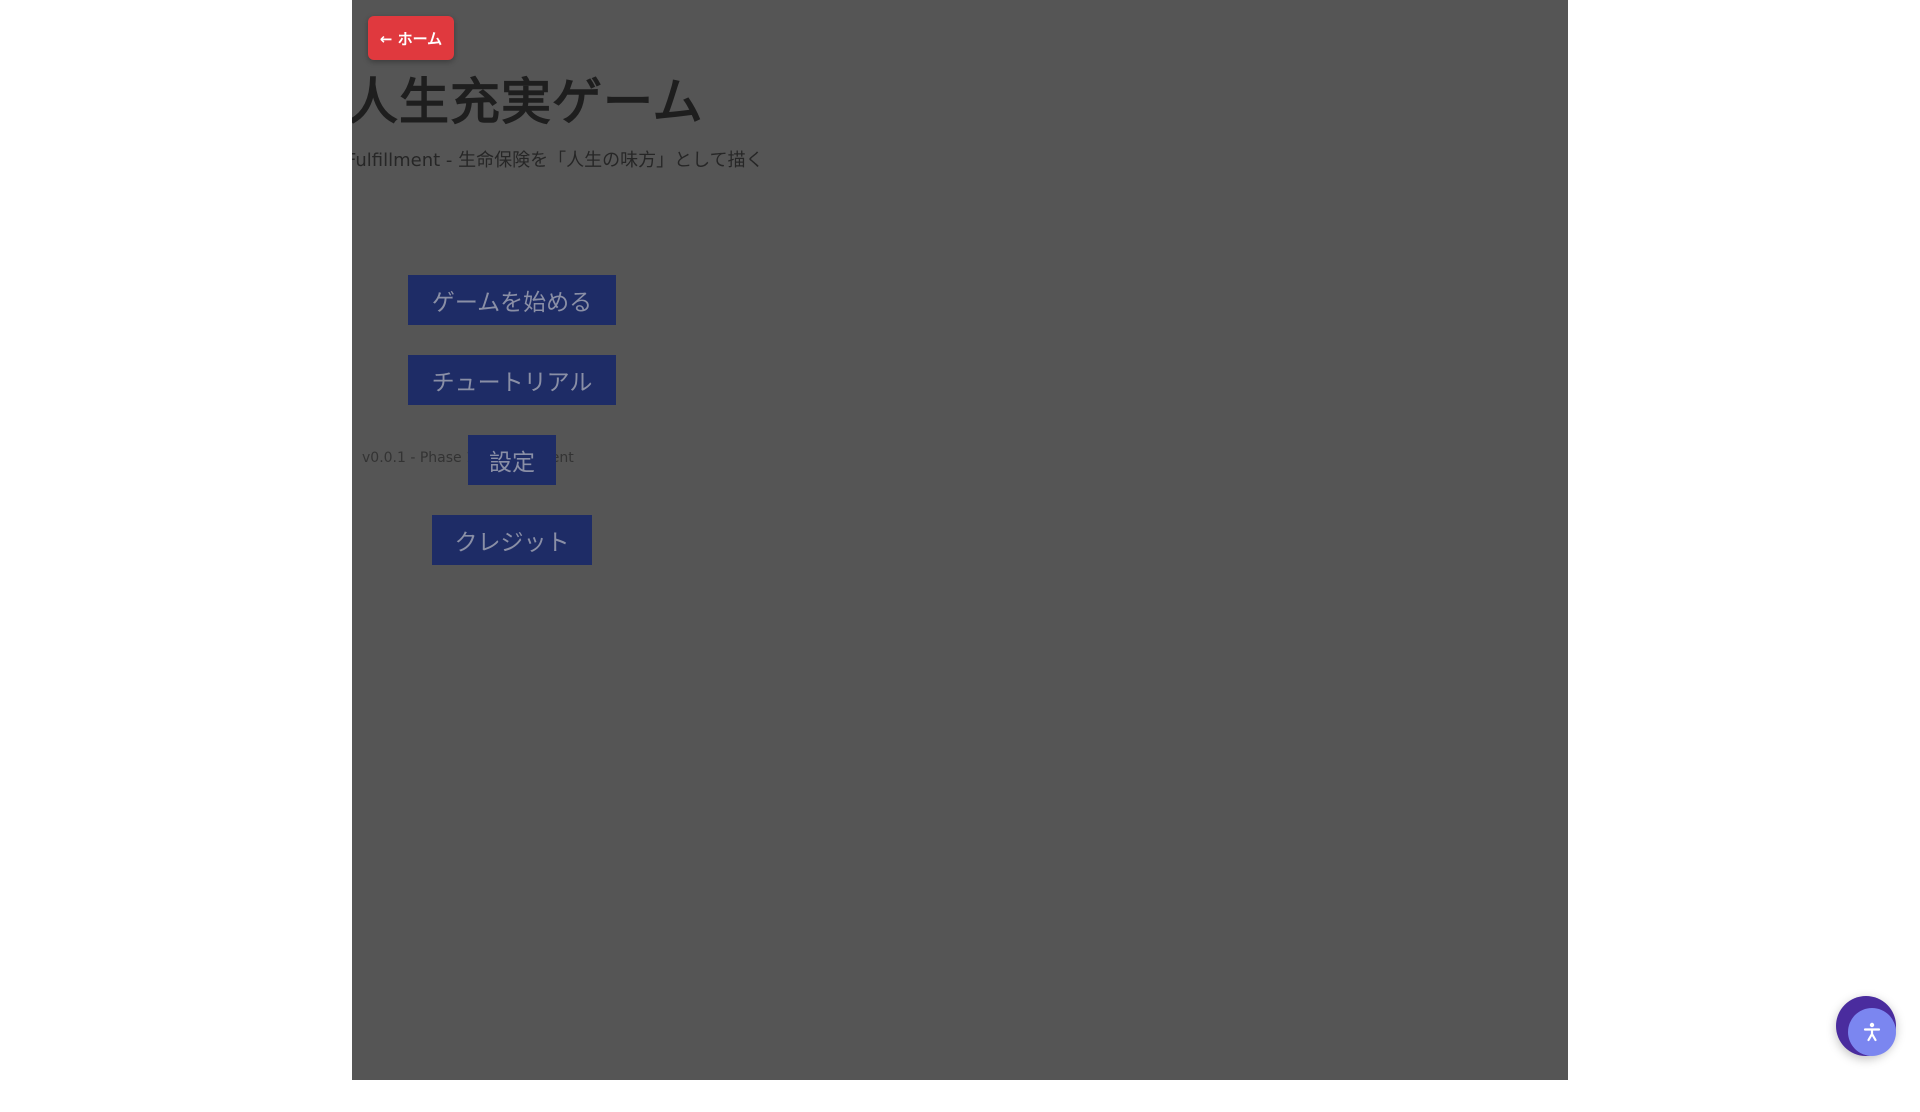  What do you see at coordinates (512, 460) in the screenshot?
I see `settings-button: 設定` at bounding box center [512, 460].